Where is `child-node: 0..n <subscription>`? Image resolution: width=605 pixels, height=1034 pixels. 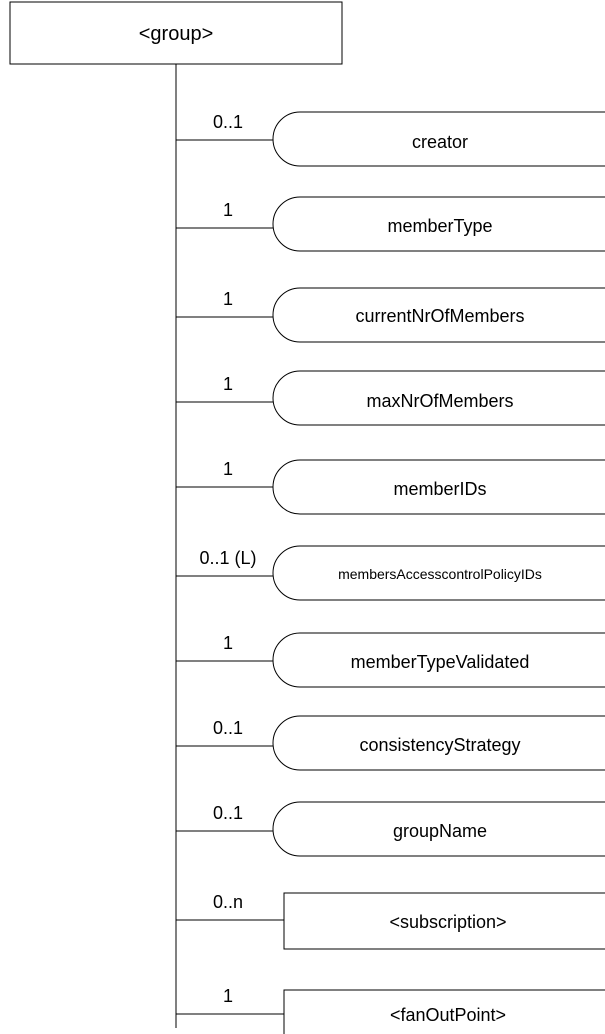
child-node: 0..n <subscription> is located at coordinates (390, 921).